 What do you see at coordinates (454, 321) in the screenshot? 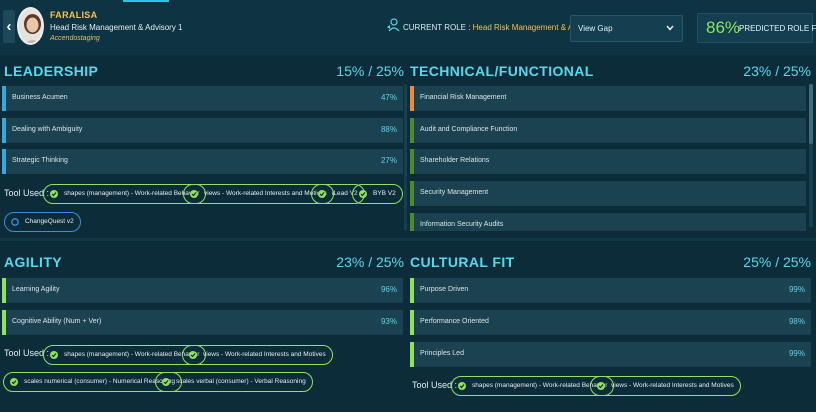
I see `row-label: Performance Oriented` at bounding box center [454, 321].